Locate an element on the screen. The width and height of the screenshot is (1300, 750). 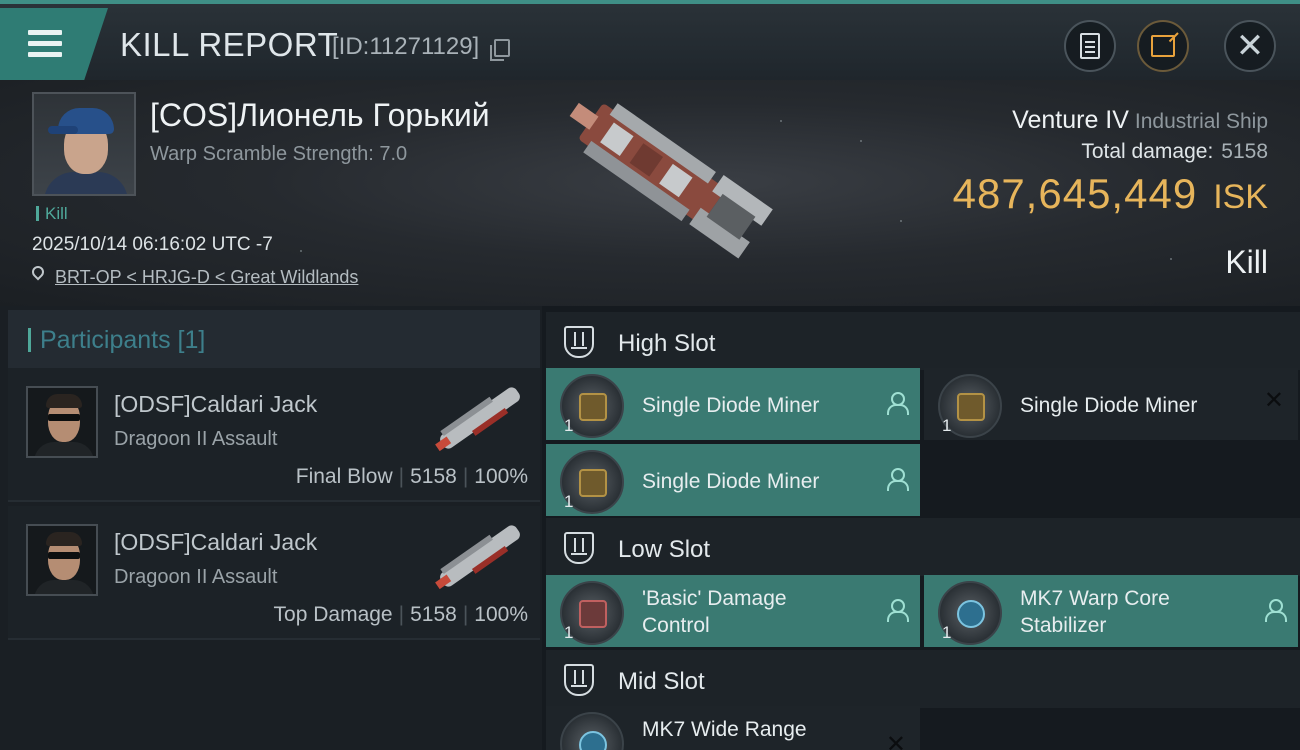
participant-stats: Final Blow | 5158 | 100% is located at coordinates (411, 476).